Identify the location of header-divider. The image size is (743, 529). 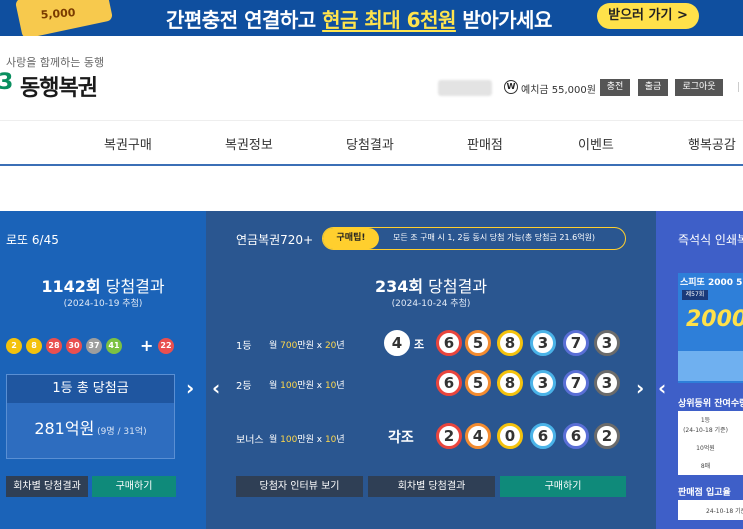
(738, 87).